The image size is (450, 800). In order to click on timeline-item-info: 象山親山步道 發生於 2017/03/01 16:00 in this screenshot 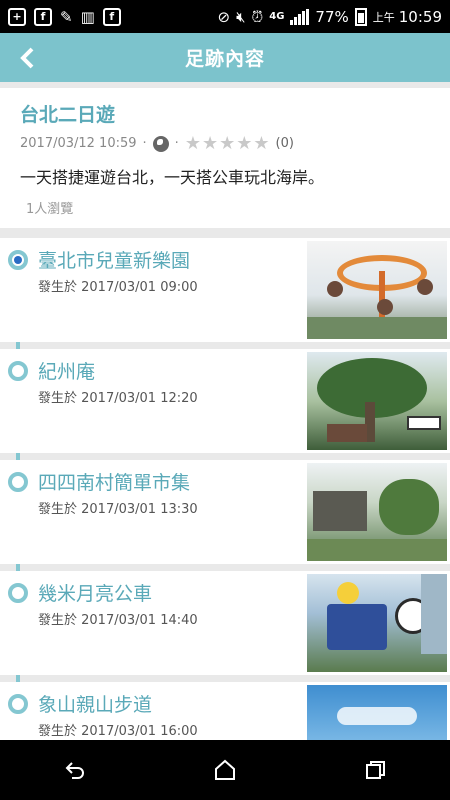, I will do `click(152, 711)`.